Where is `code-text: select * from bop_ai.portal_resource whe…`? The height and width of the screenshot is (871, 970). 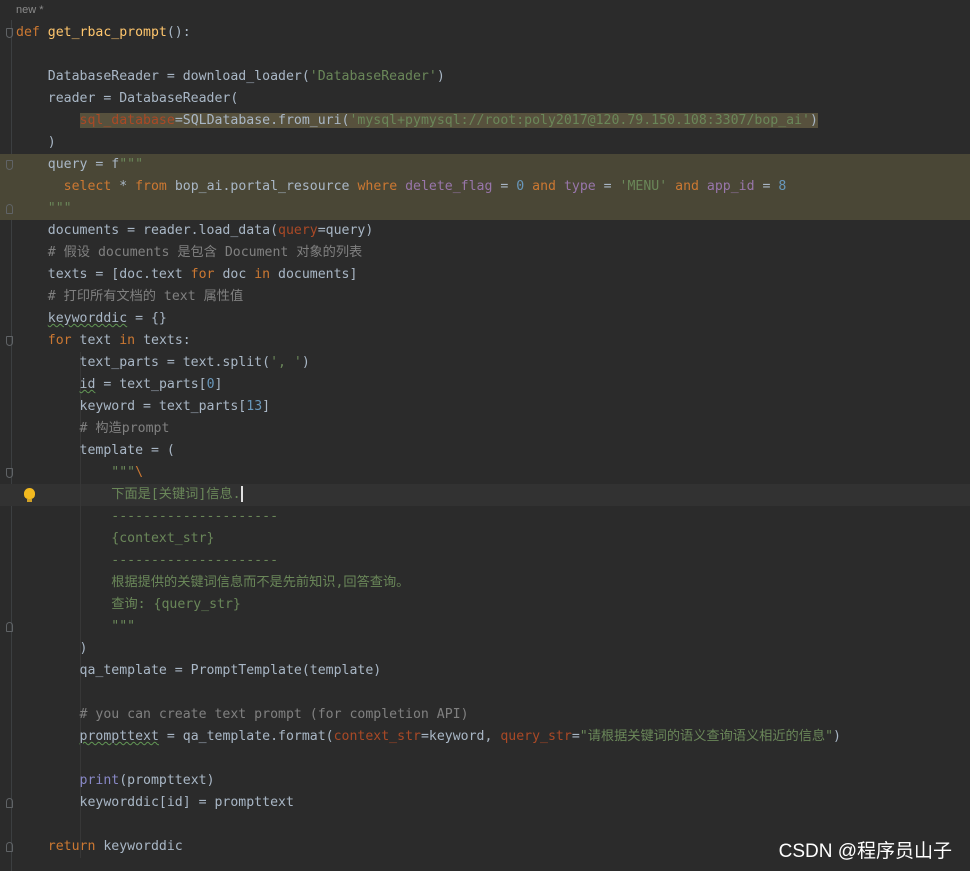 code-text: select * from bop_ai.portal_resource whe… is located at coordinates (401, 187).